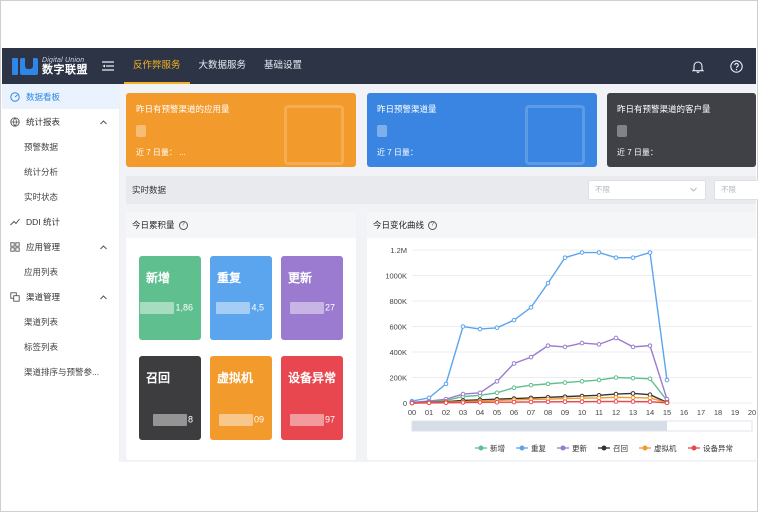 The height and width of the screenshot is (512, 758). Describe the element at coordinates (633, 412) in the screenshot. I see `x-tick-label: 13` at that location.